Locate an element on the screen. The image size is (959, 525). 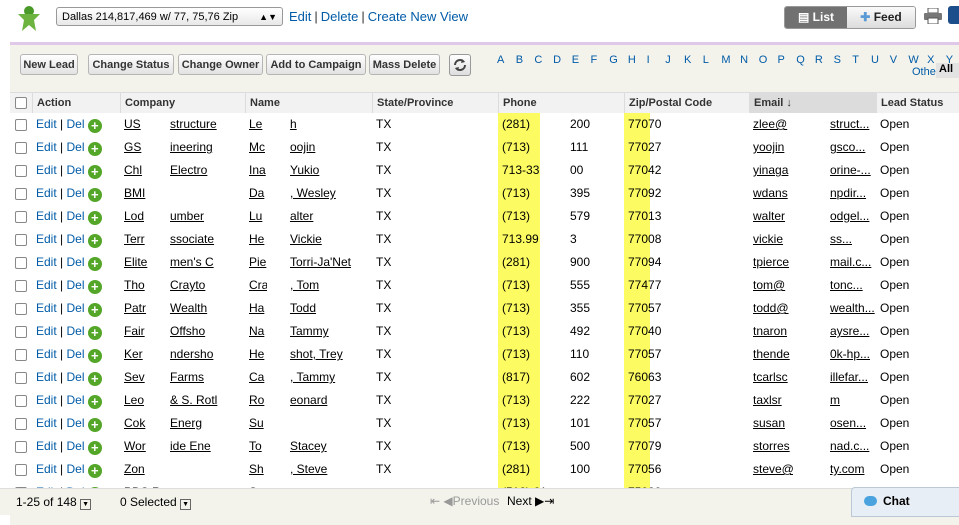
name-cell: Lu is located at coordinates (258, 216).